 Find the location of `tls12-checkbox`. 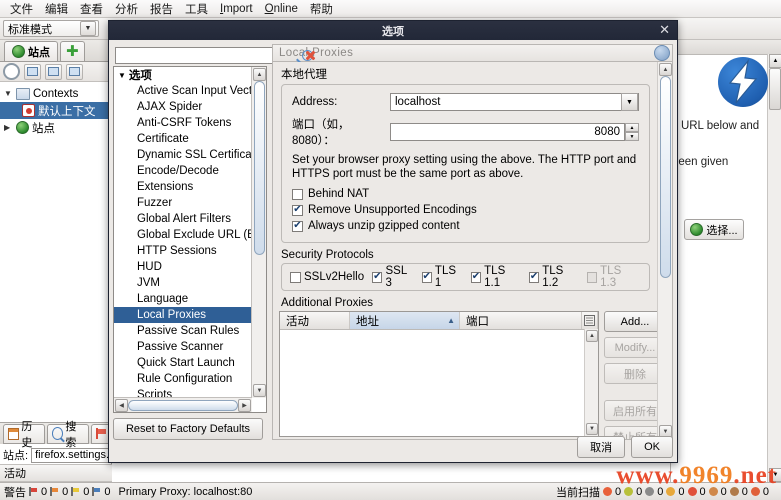

tls12-checkbox is located at coordinates (534, 277).